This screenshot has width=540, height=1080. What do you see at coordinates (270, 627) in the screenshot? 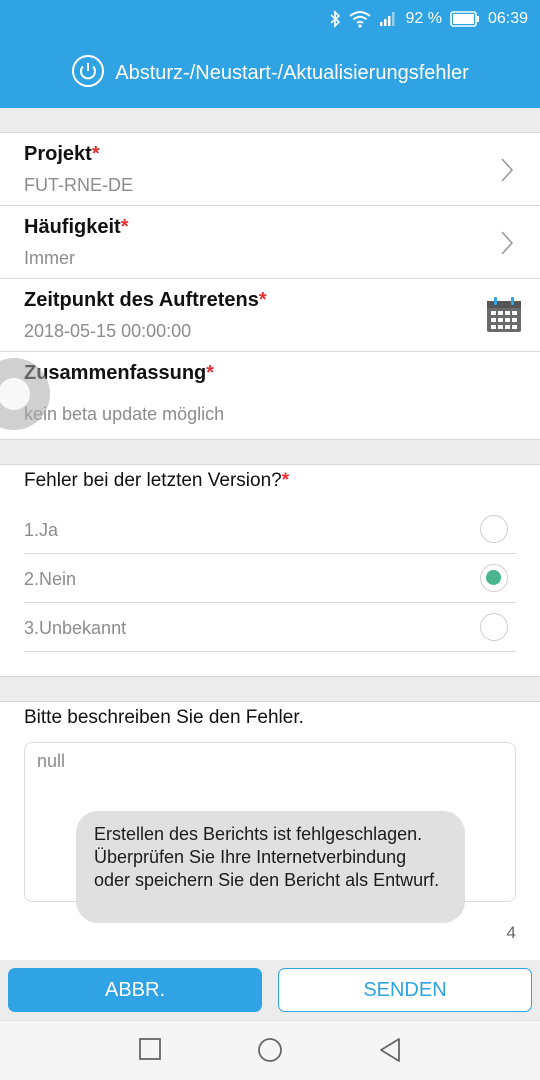
I see `radio-option-unknown: 3.Unbekannt` at bounding box center [270, 627].